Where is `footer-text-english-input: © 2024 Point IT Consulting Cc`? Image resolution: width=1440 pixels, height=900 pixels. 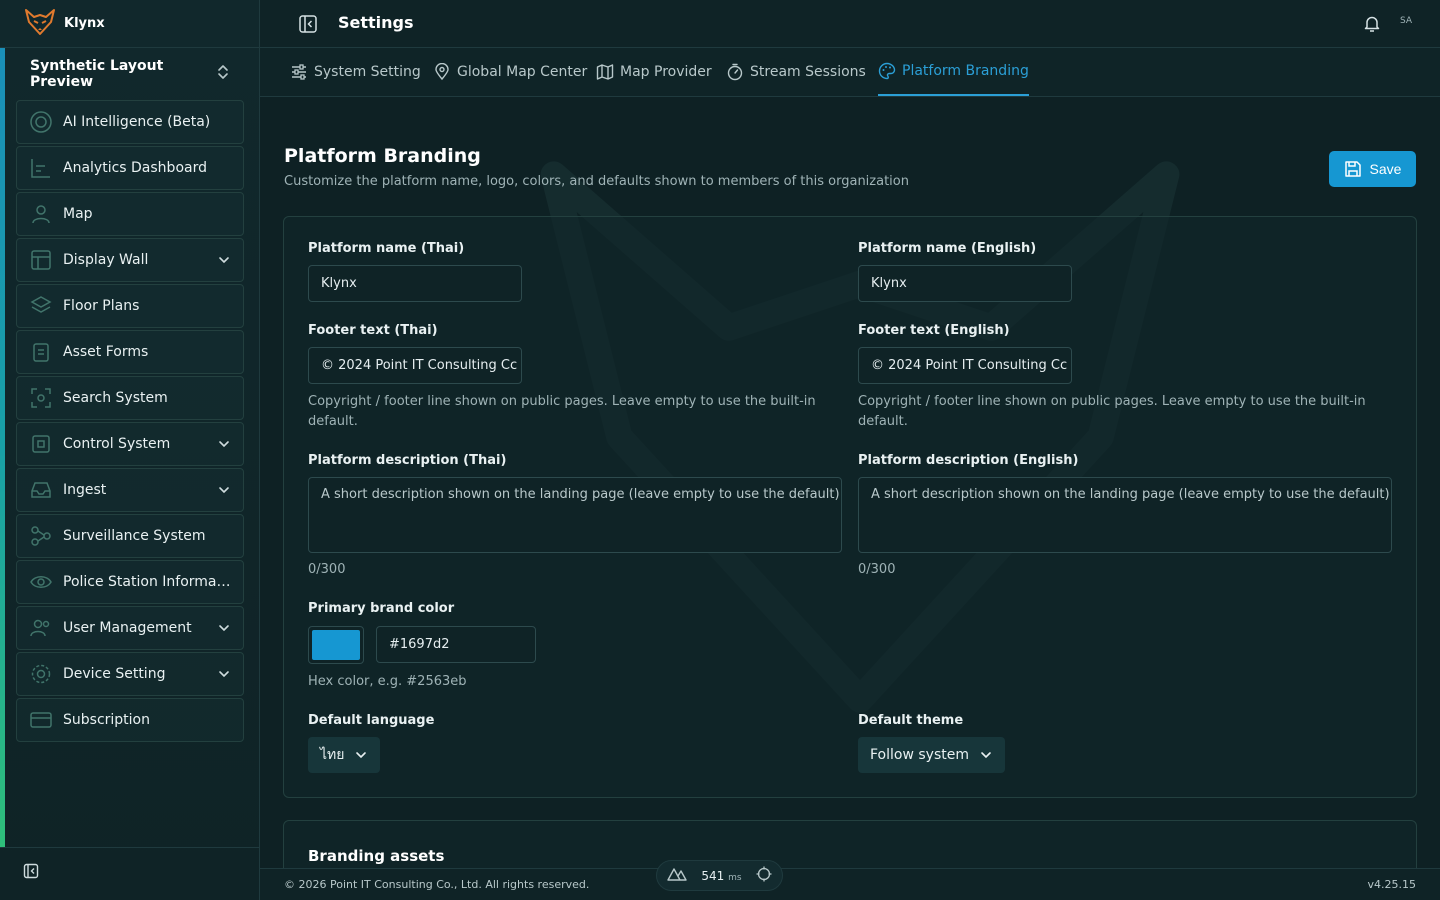
footer-text-english-input: © 2024 Point IT Consulting Cc is located at coordinates (965, 365).